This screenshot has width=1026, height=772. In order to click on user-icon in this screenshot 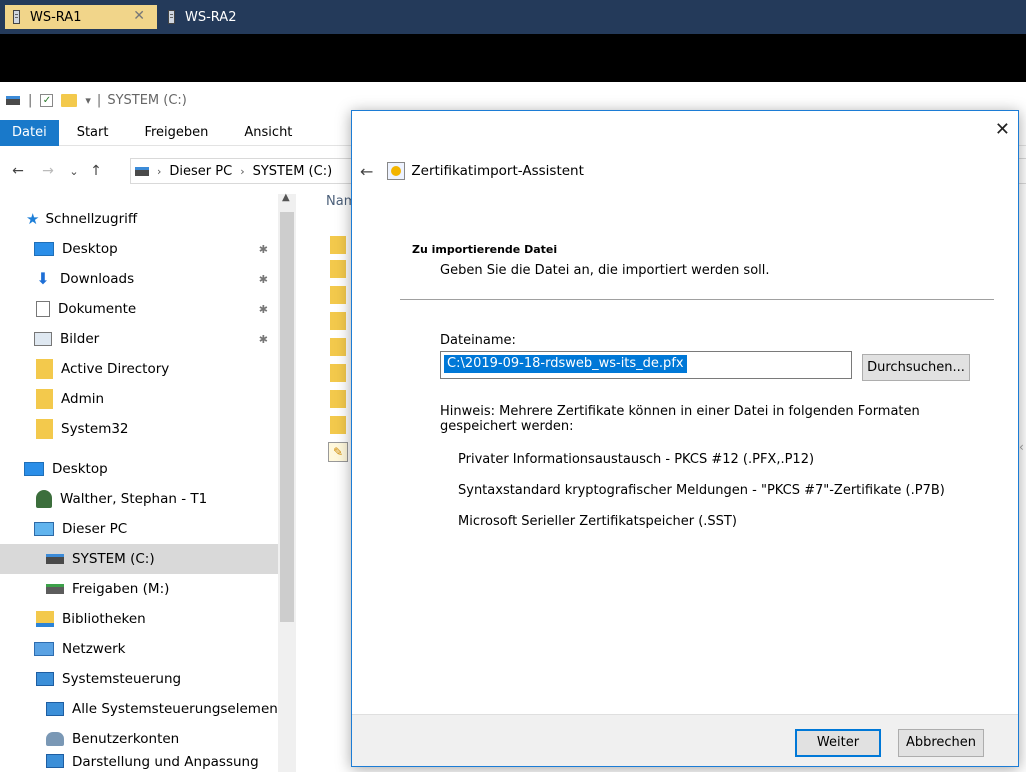, I will do `click(44, 499)`.